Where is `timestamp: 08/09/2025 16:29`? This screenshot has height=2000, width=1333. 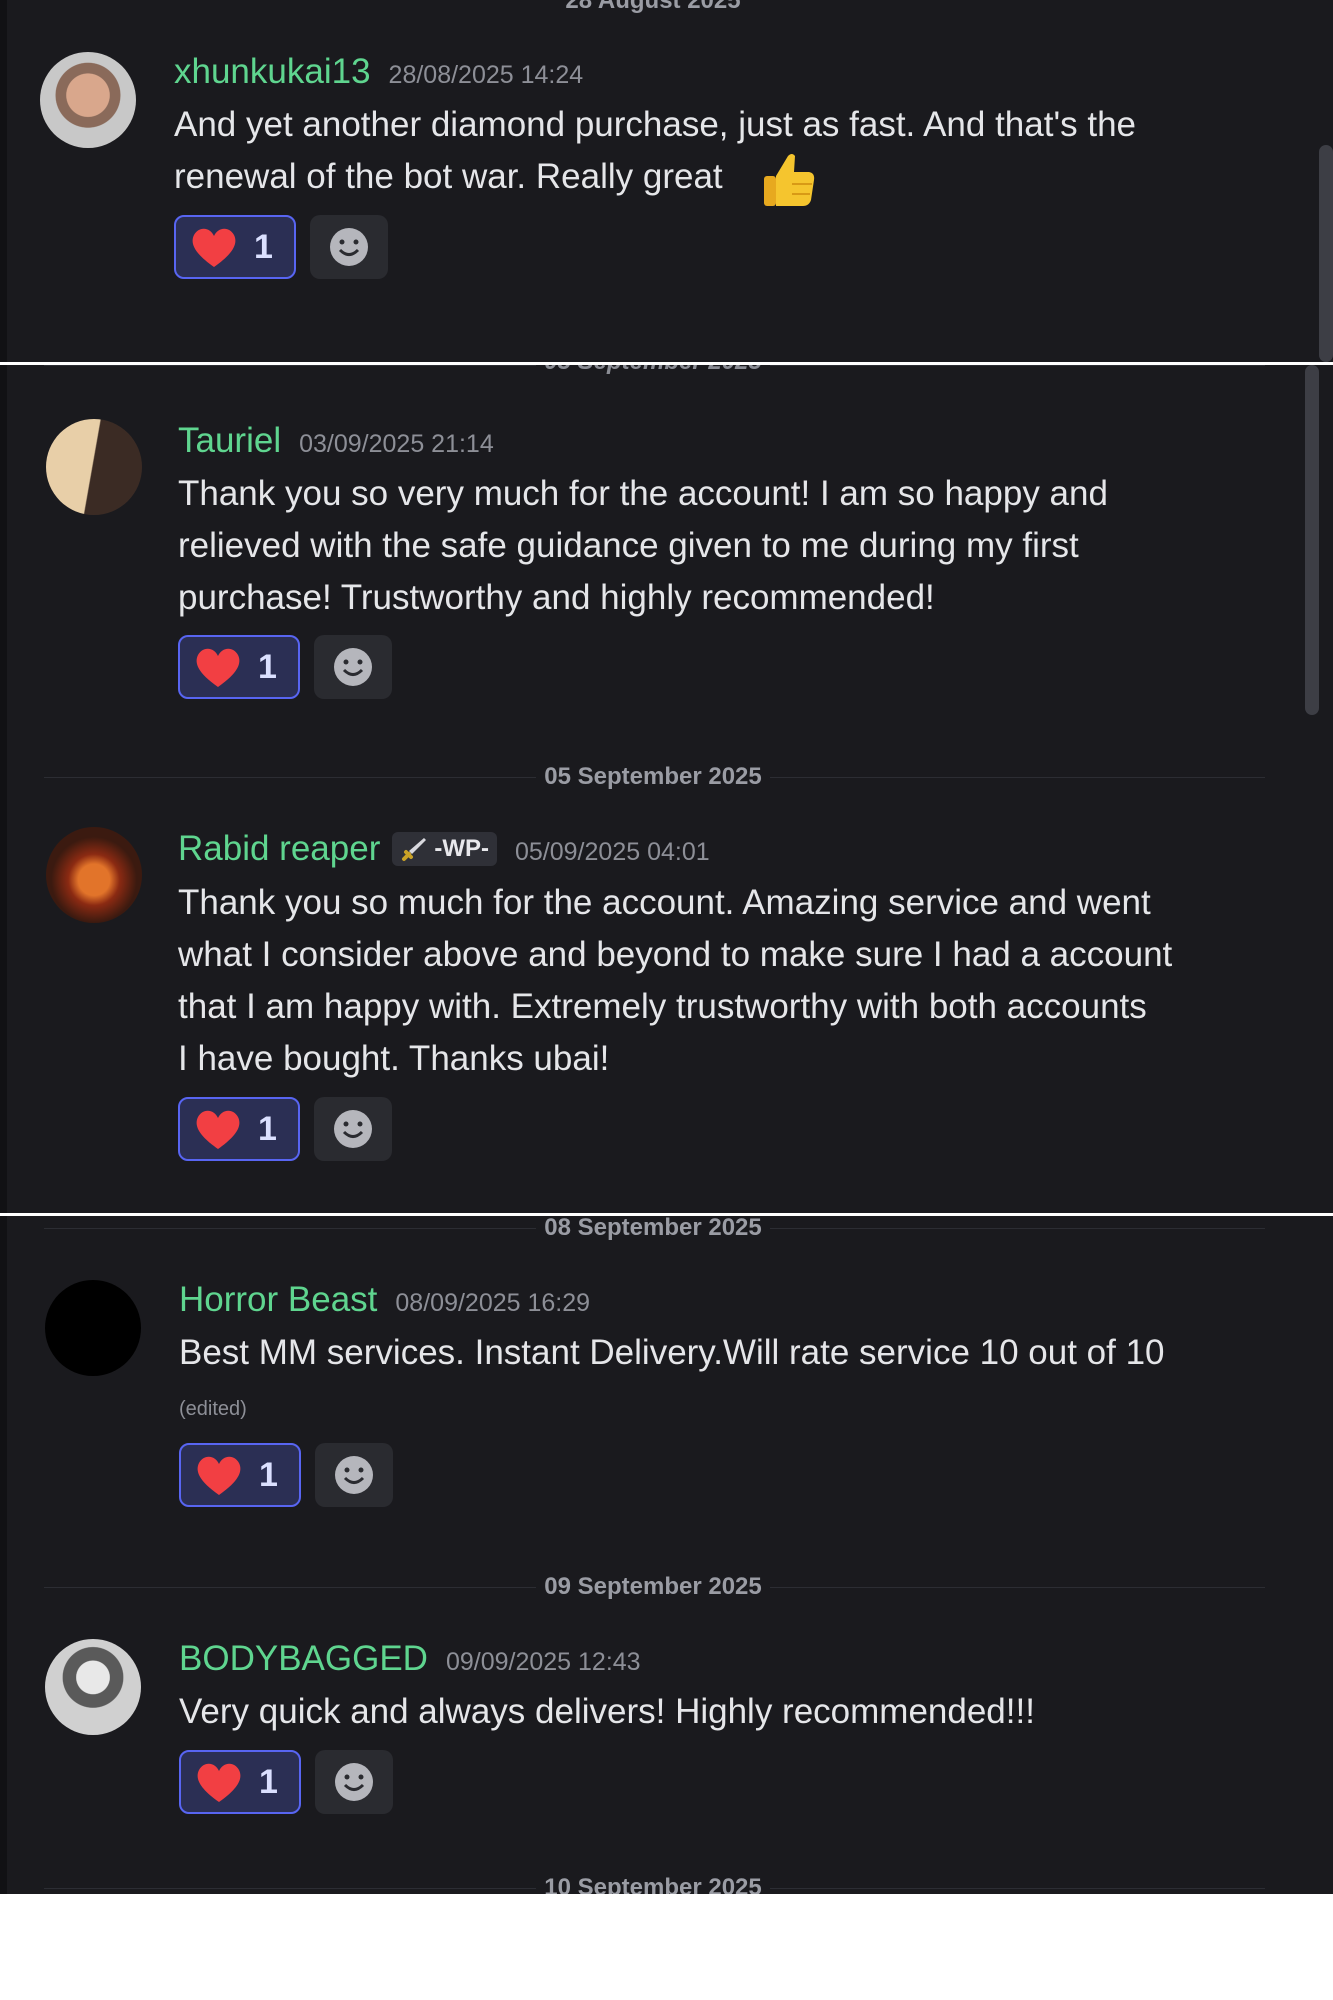
timestamp: 08/09/2025 16:29 is located at coordinates (493, 1303).